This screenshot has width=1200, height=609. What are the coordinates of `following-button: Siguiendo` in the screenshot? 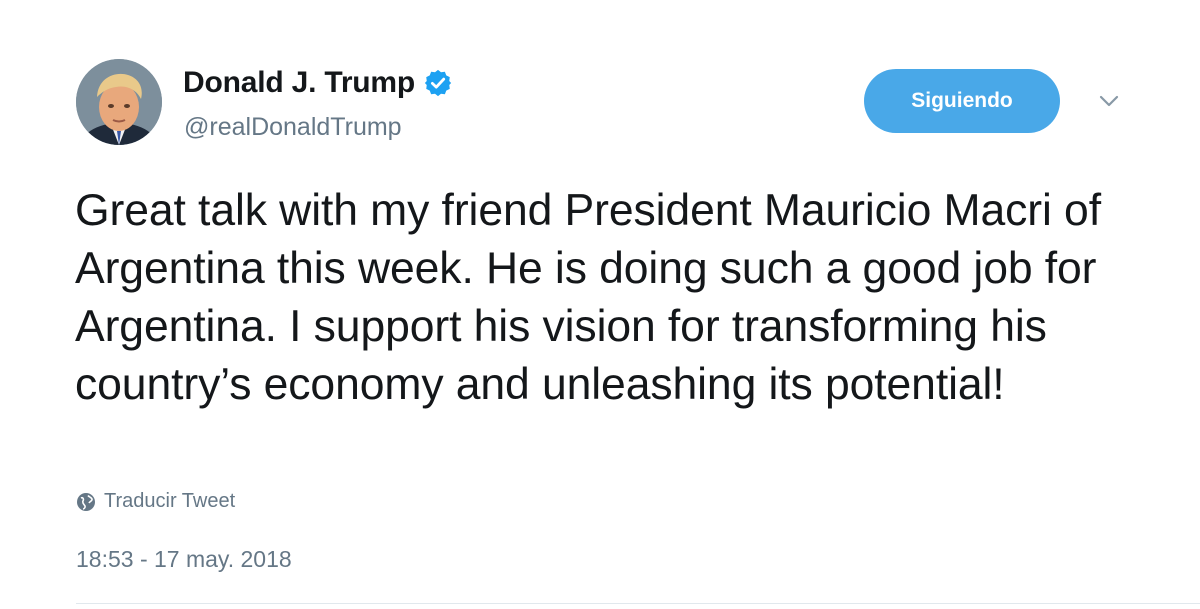 It's located at (962, 101).